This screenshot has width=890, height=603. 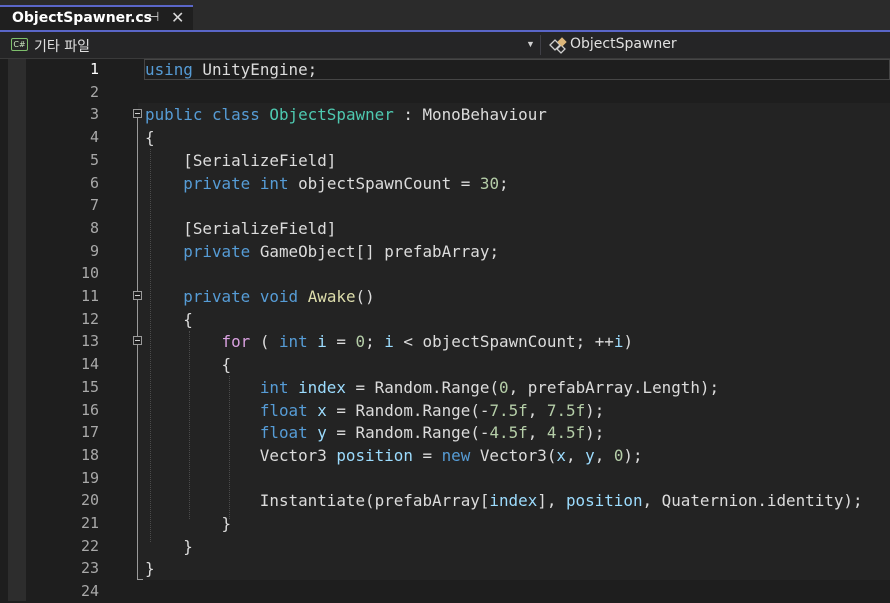 What do you see at coordinates (445, 273) in the screenshot?
I see `code-line: 10` at bounding box center [445, 273].